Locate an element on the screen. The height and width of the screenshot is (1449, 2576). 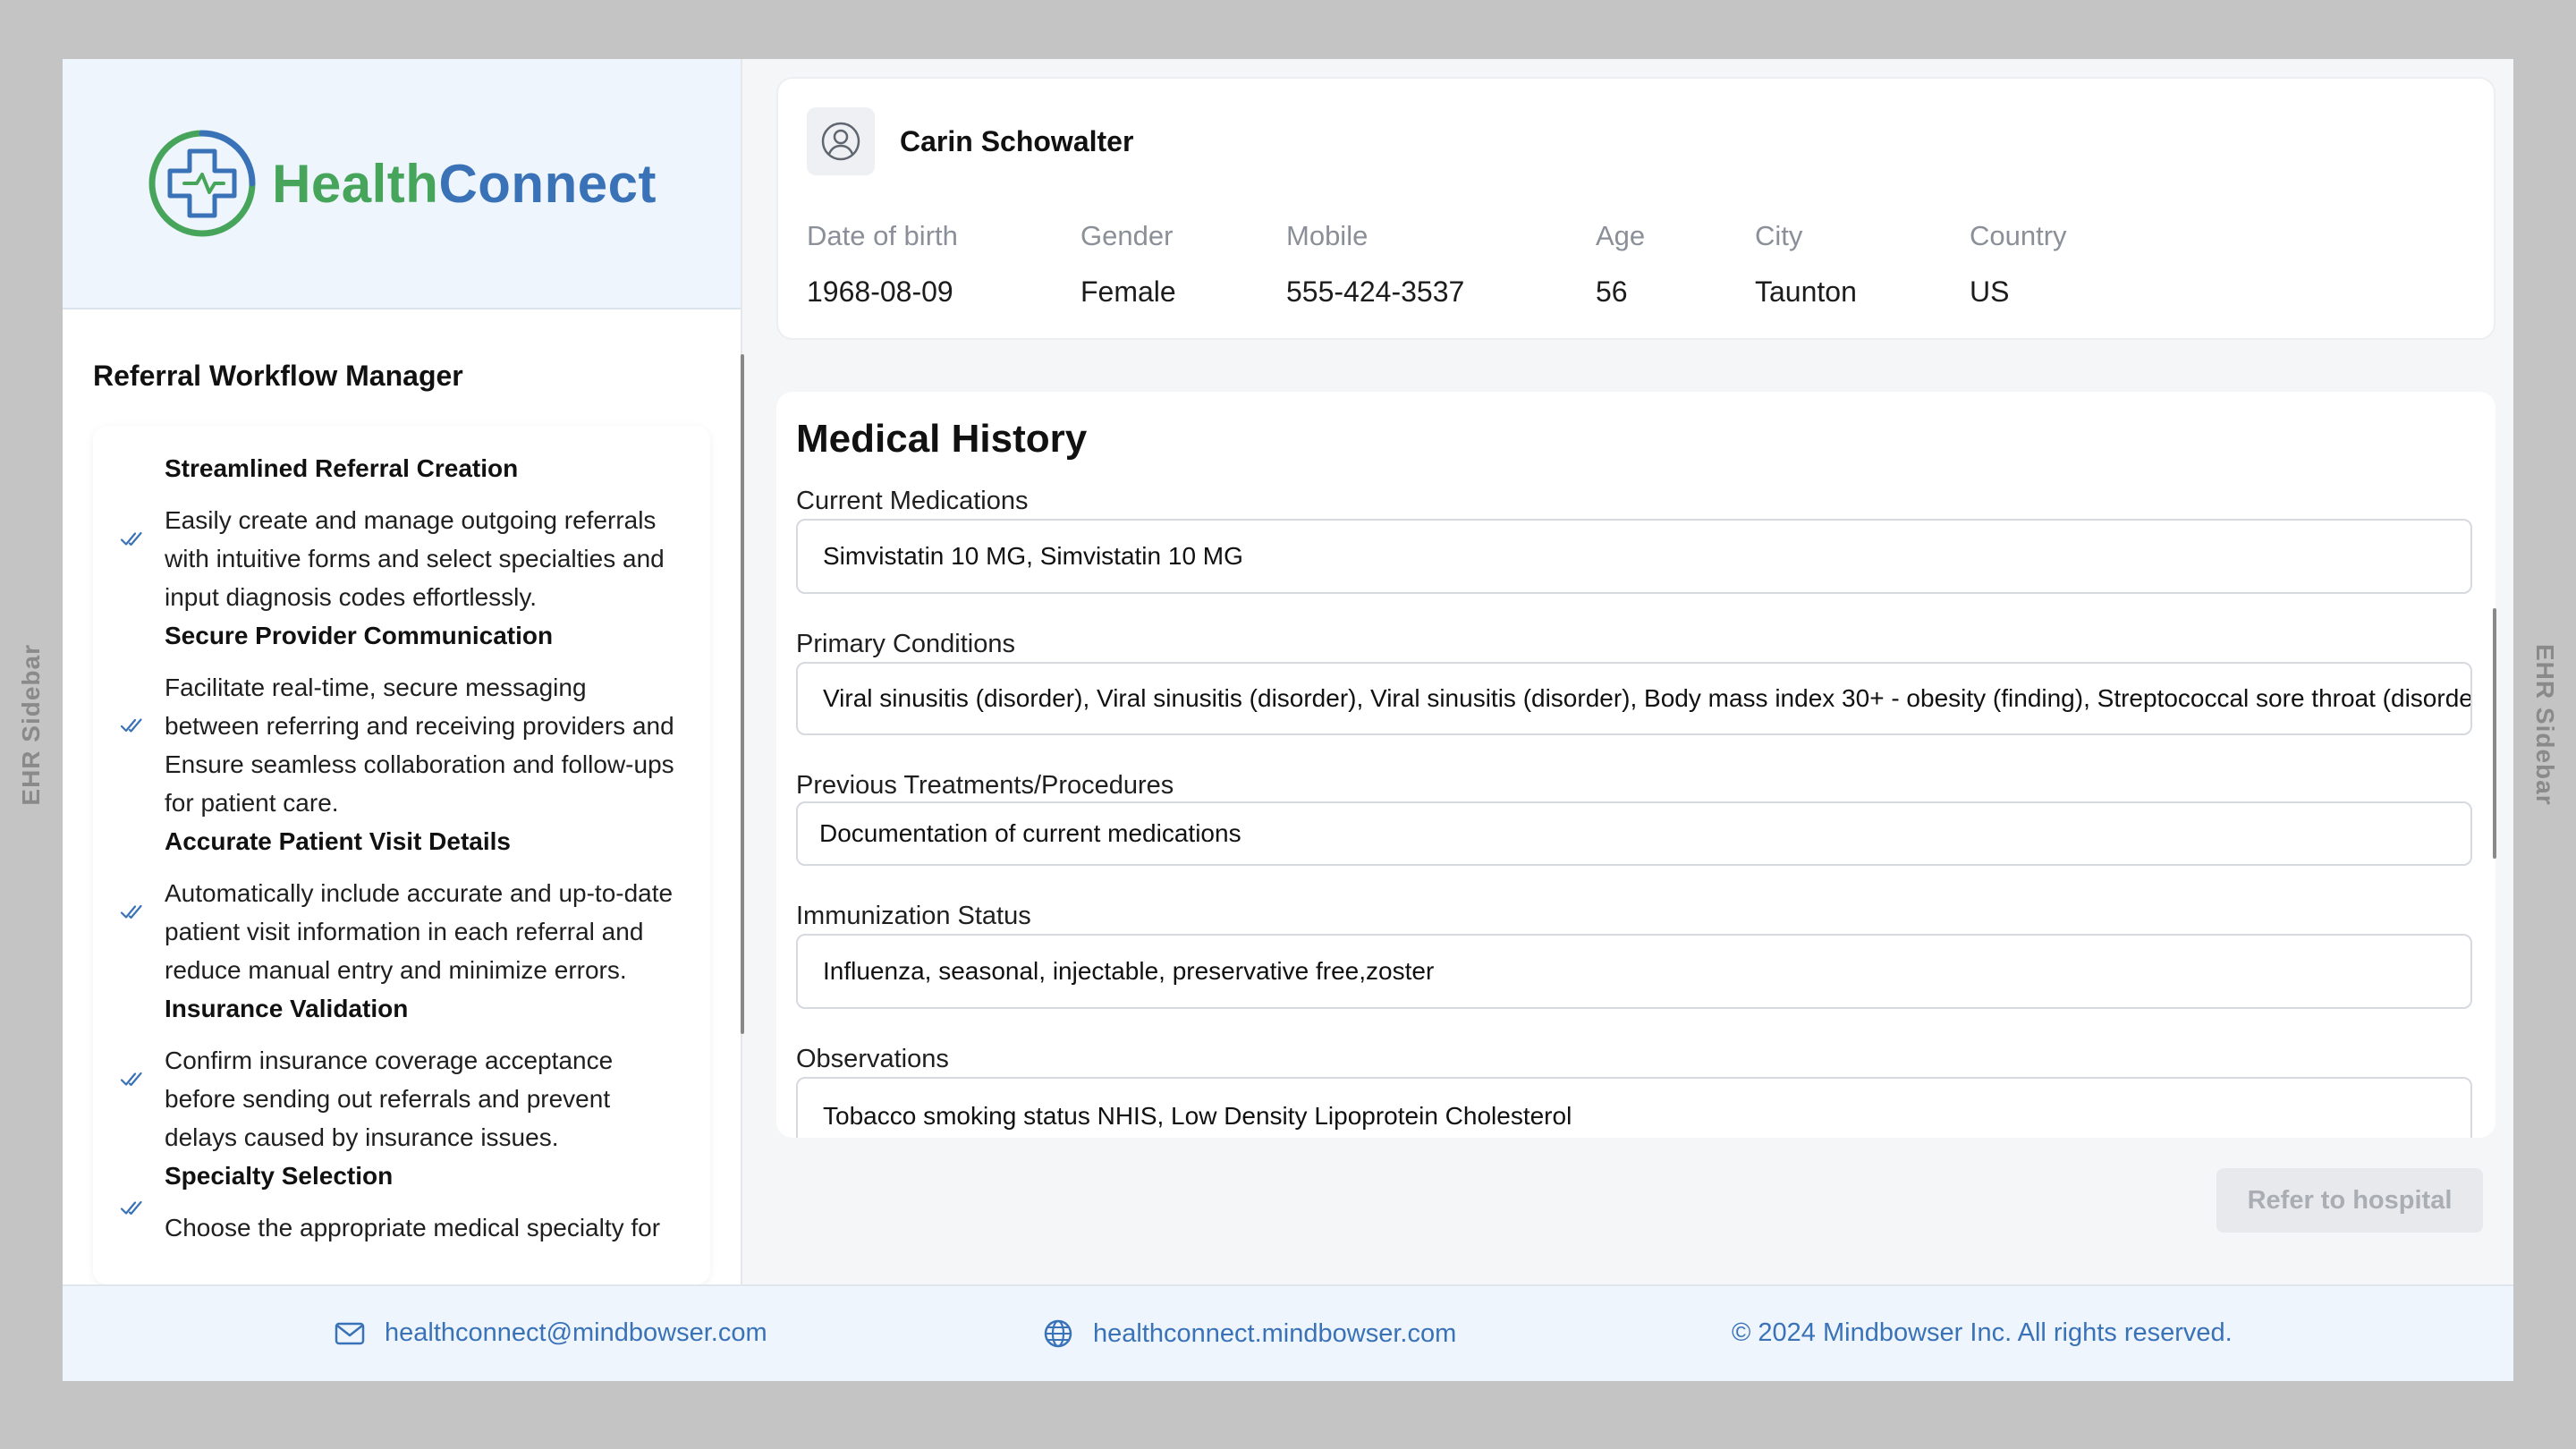
field-label: Country is located at coordinates (2018, 235).